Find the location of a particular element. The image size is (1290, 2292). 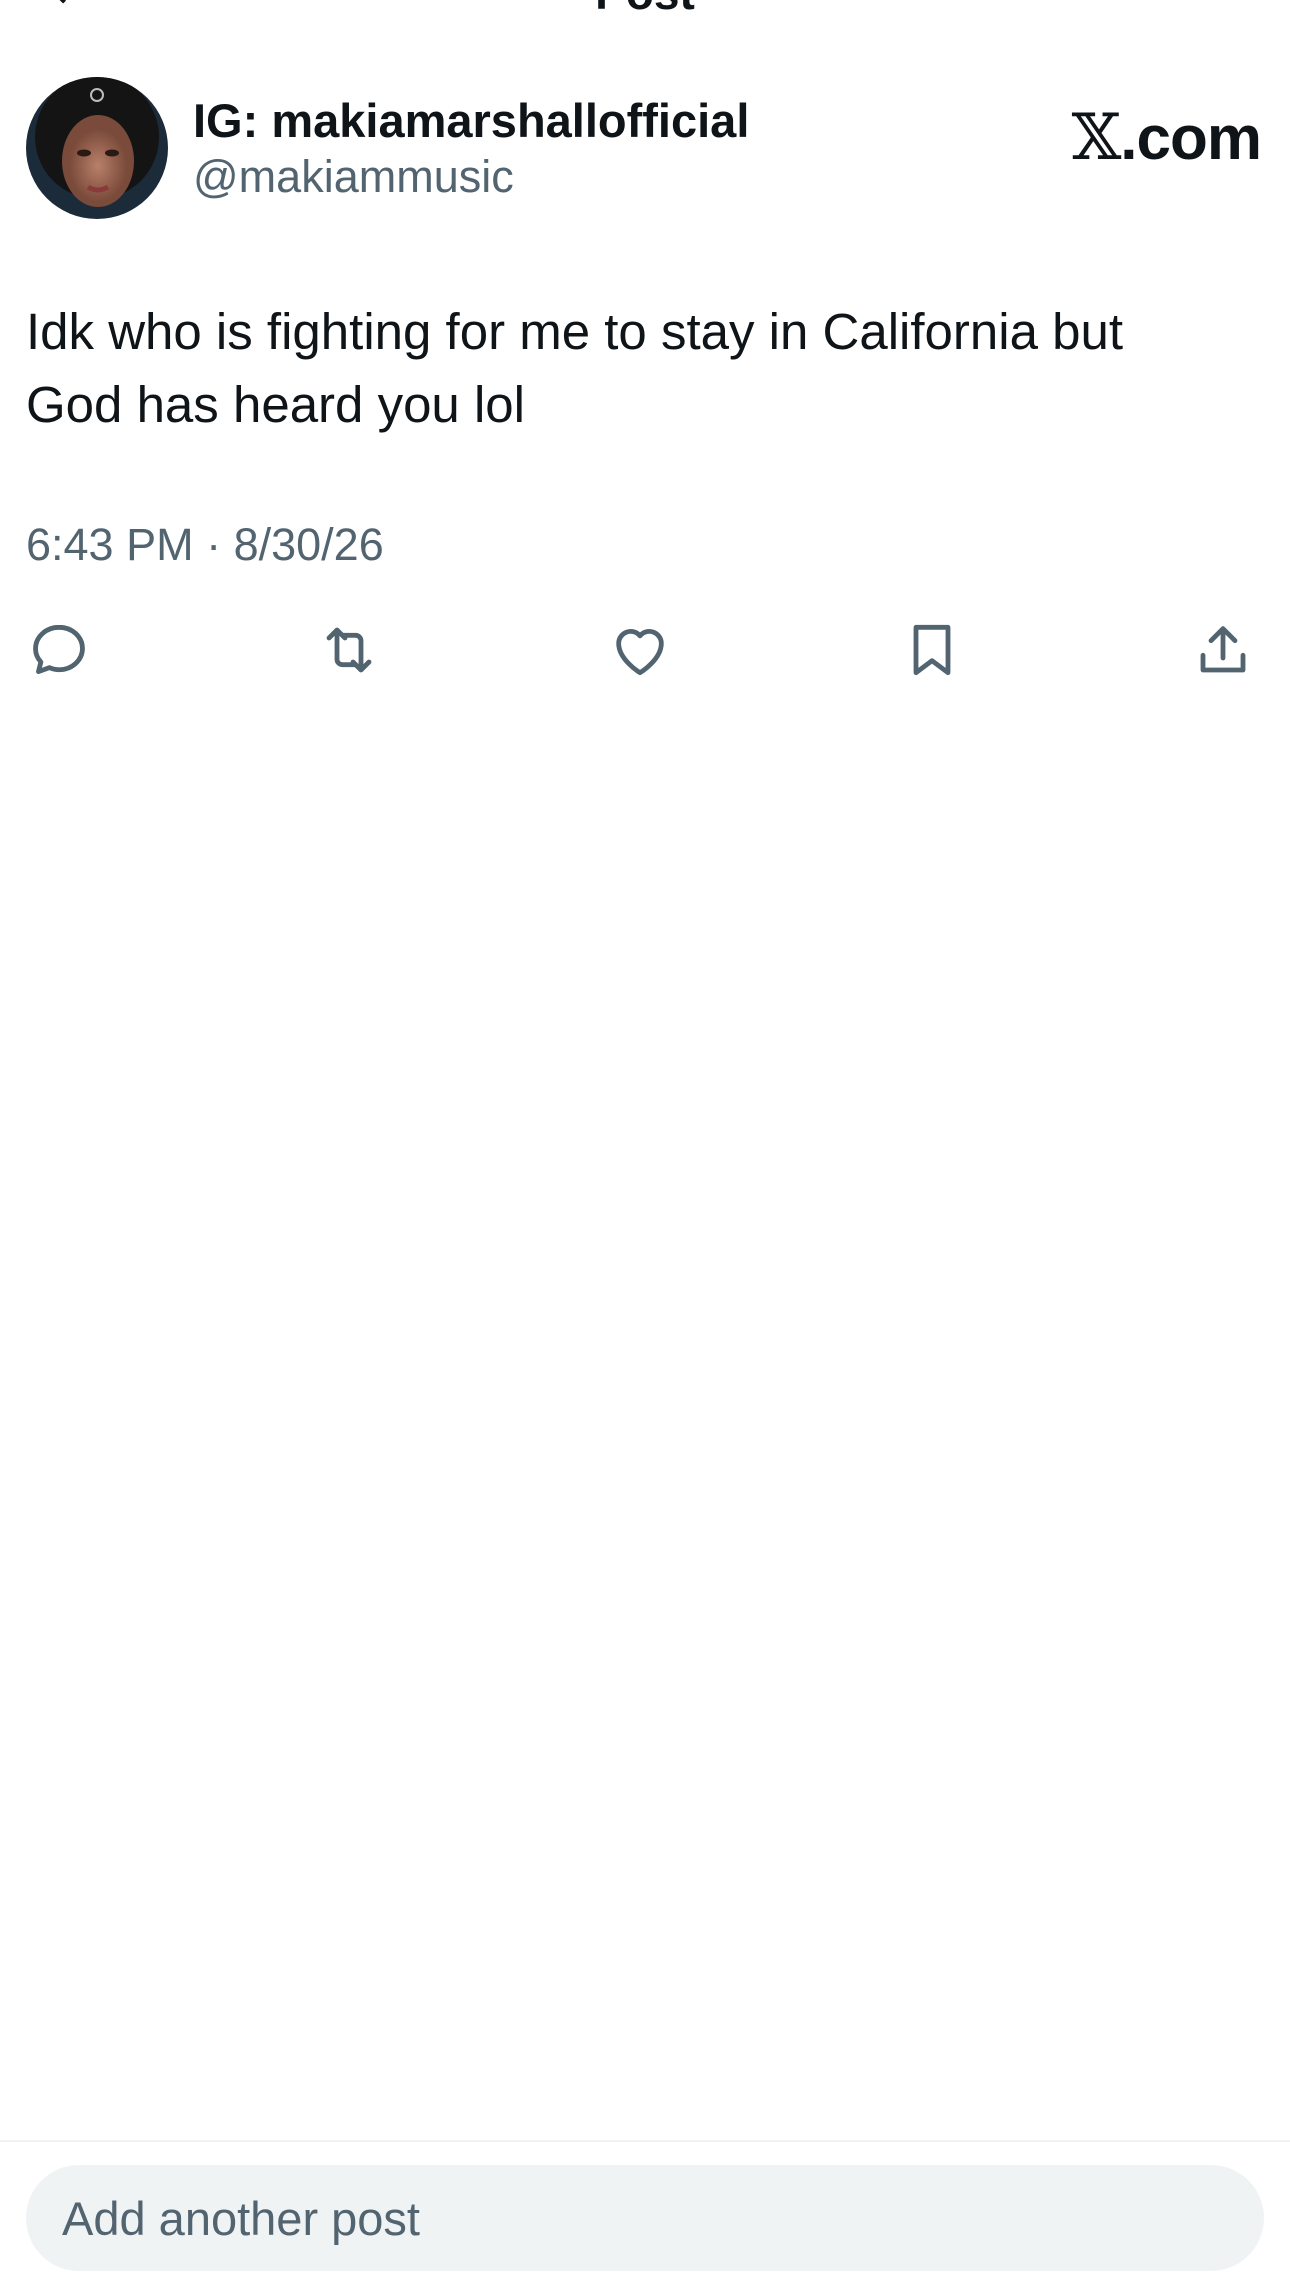

like-button is located at coordinates (640, 650).